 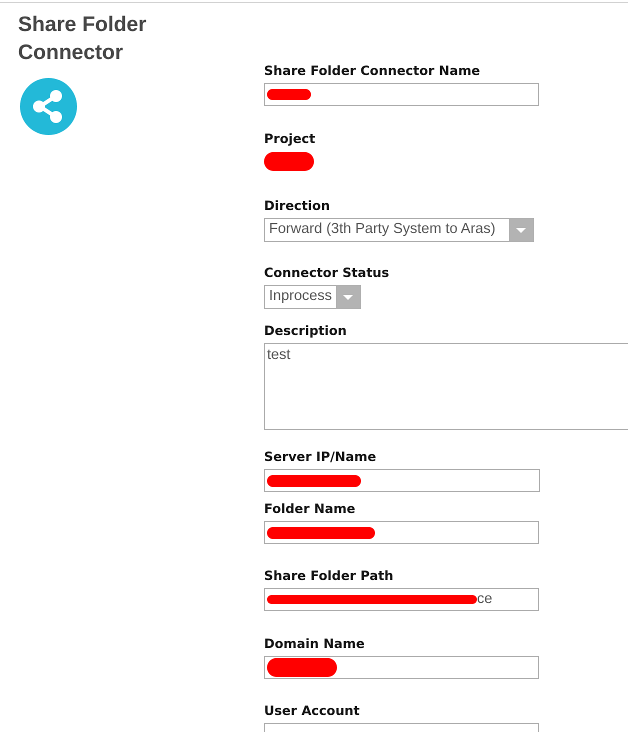 I want to click on dropdown: Inprocess, so click(x=312, y=297).